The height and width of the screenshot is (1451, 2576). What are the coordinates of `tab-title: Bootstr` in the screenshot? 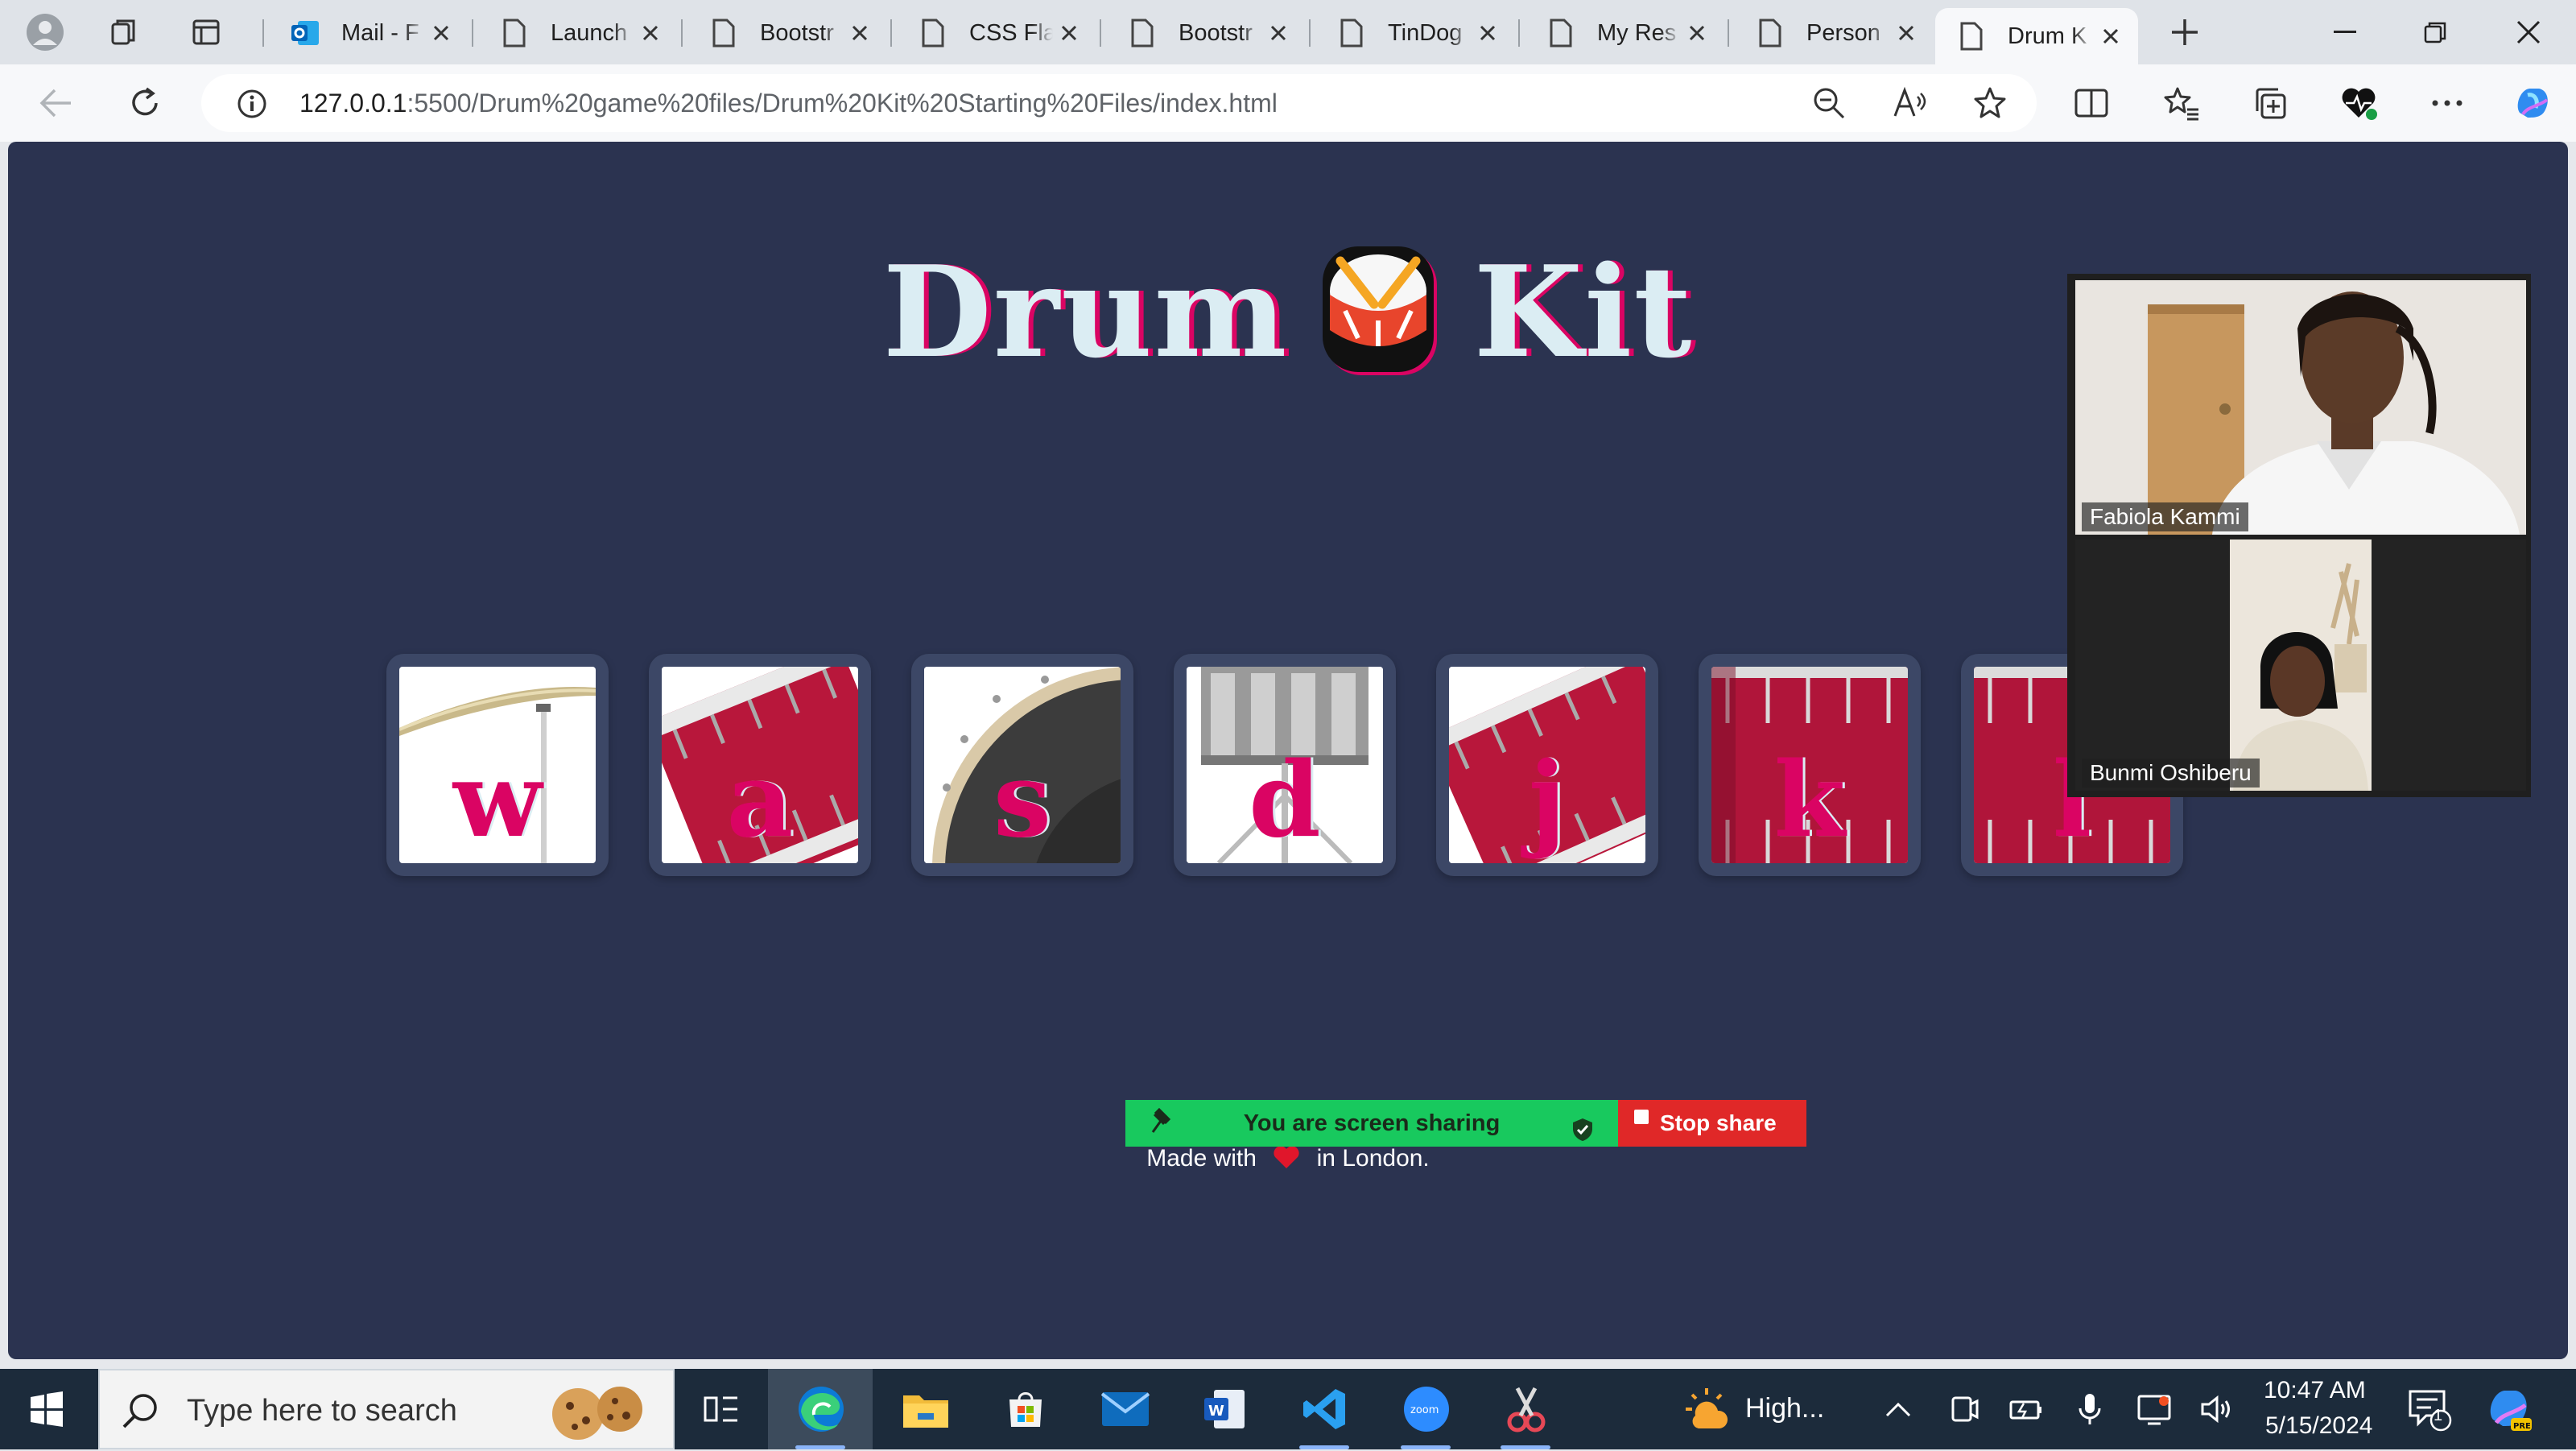 It's located at (1216, 32).